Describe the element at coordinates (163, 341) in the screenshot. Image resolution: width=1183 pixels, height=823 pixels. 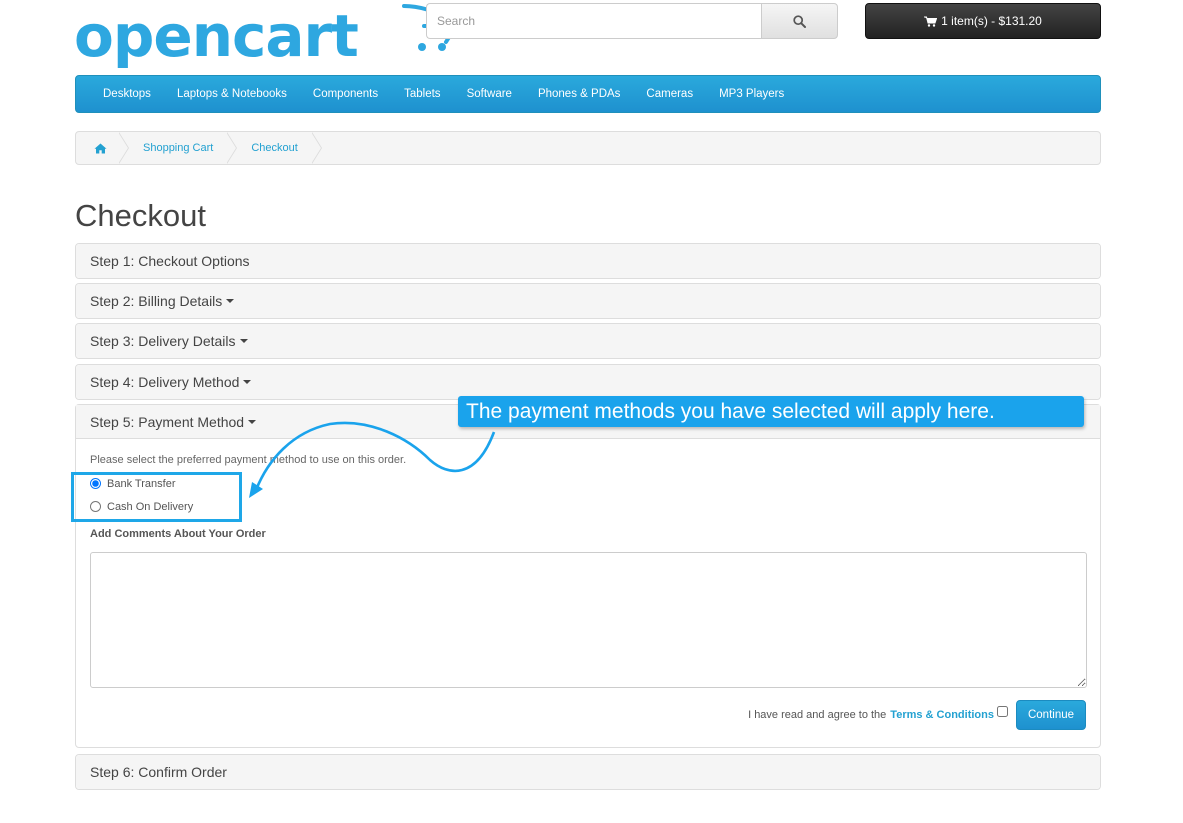
I see `step-3-title: Step 3: Delivery Details` at that location.